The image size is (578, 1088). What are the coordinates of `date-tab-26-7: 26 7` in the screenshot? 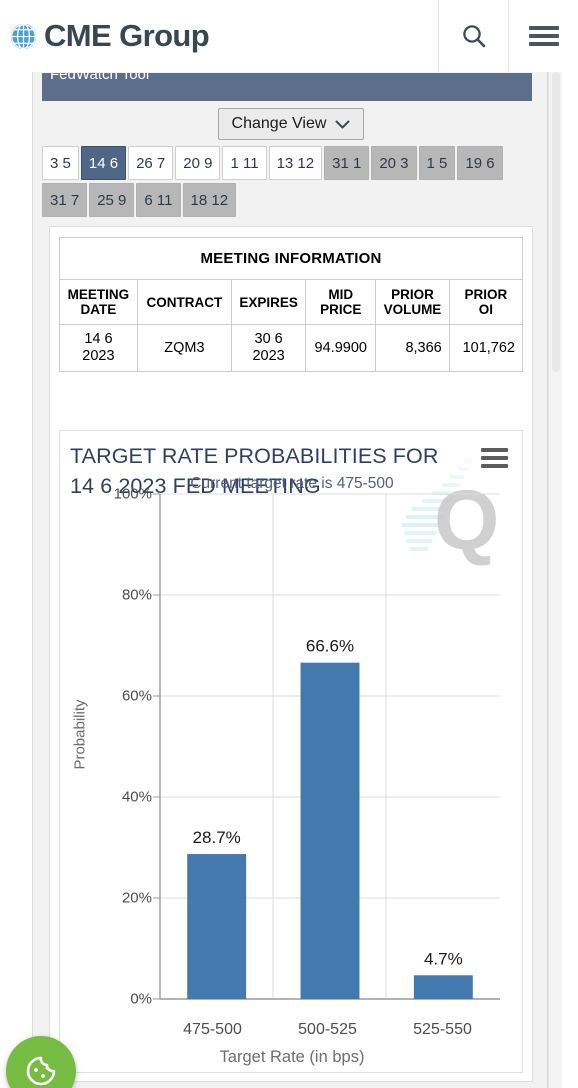 It's located at (151, 163).